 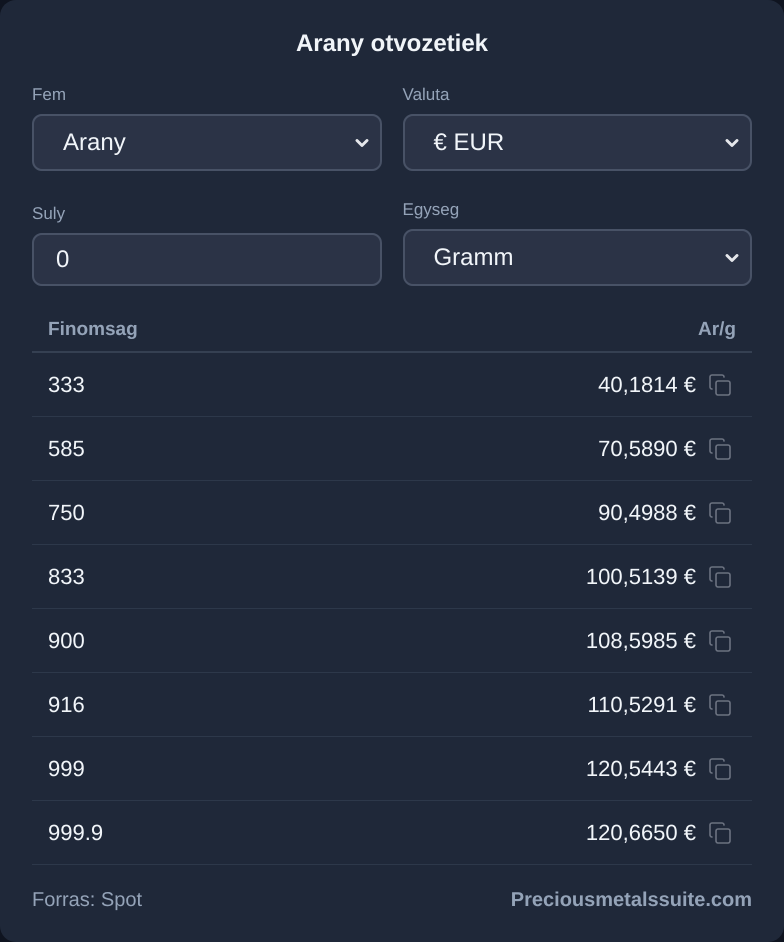 I want to click on field-label: Valuta, so click(x=426, y=95).